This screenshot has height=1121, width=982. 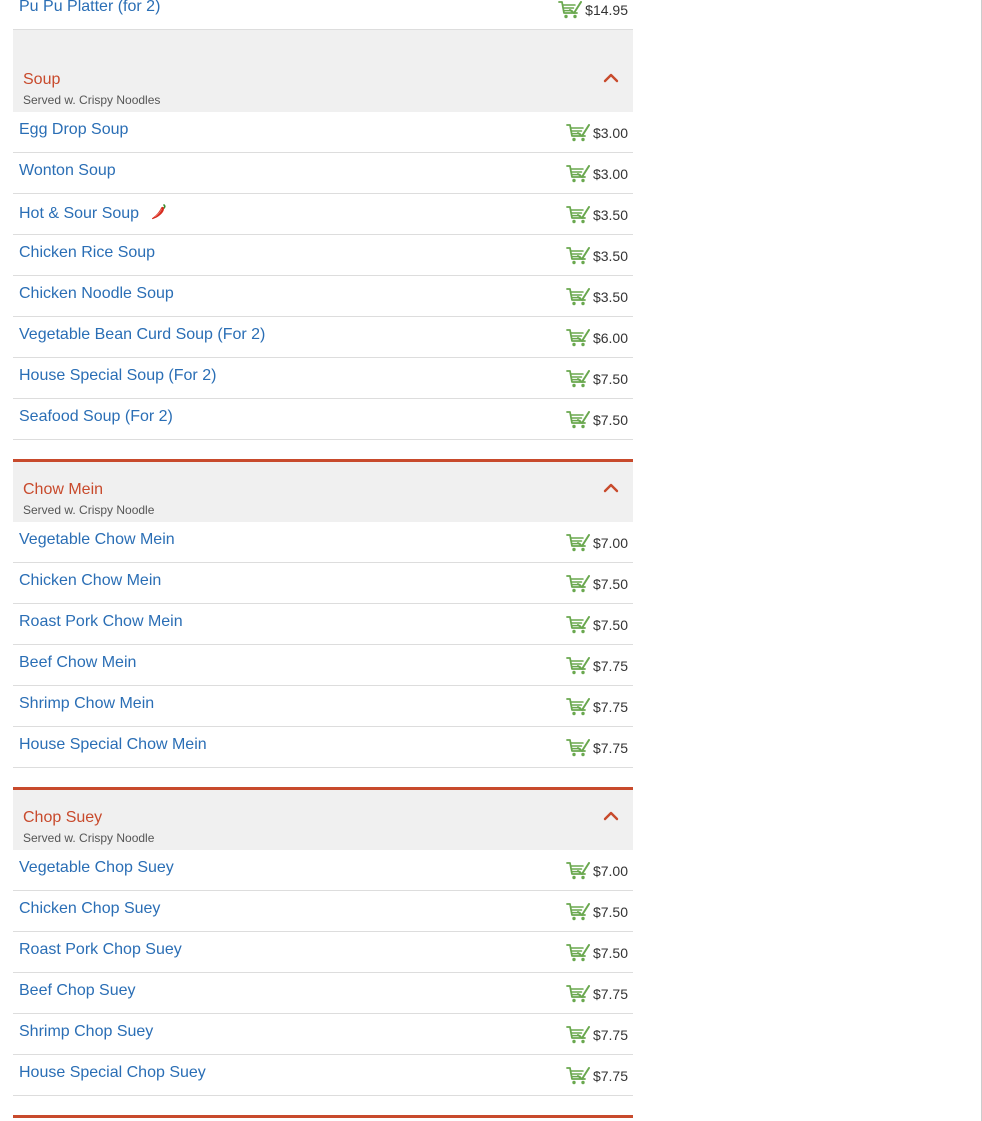 I want to click on menu-item-name: Chicken Chow Mein, so click(x=90, y=581).